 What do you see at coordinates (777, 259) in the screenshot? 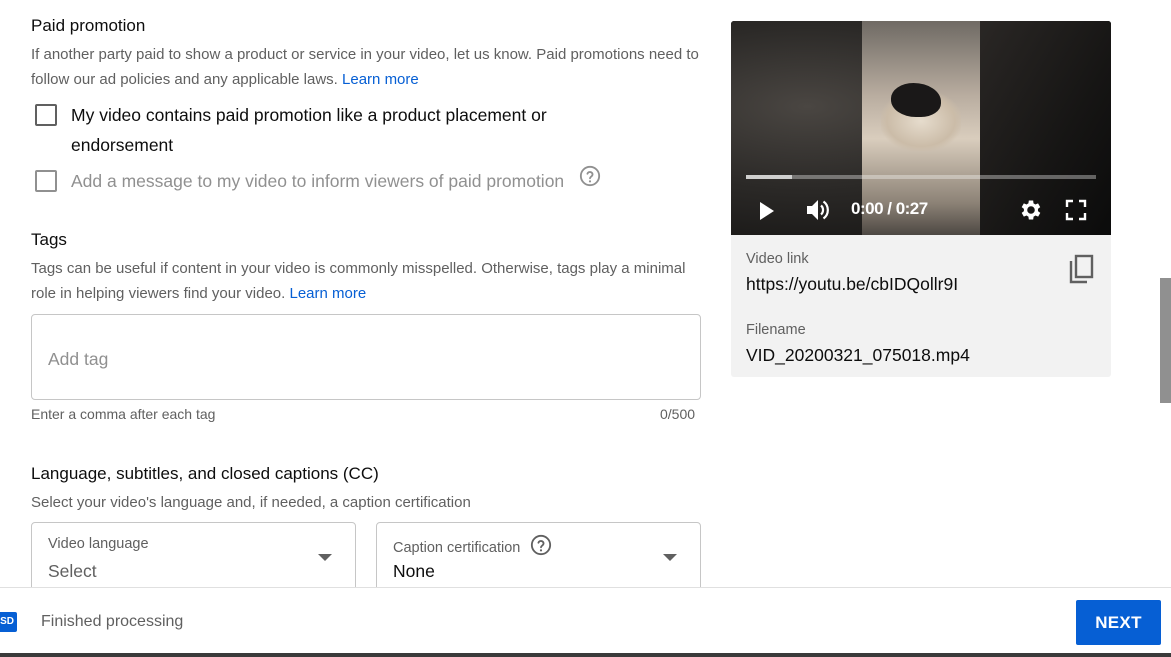
I see `video-link-label: Video link` at bounding box center [777, 259].